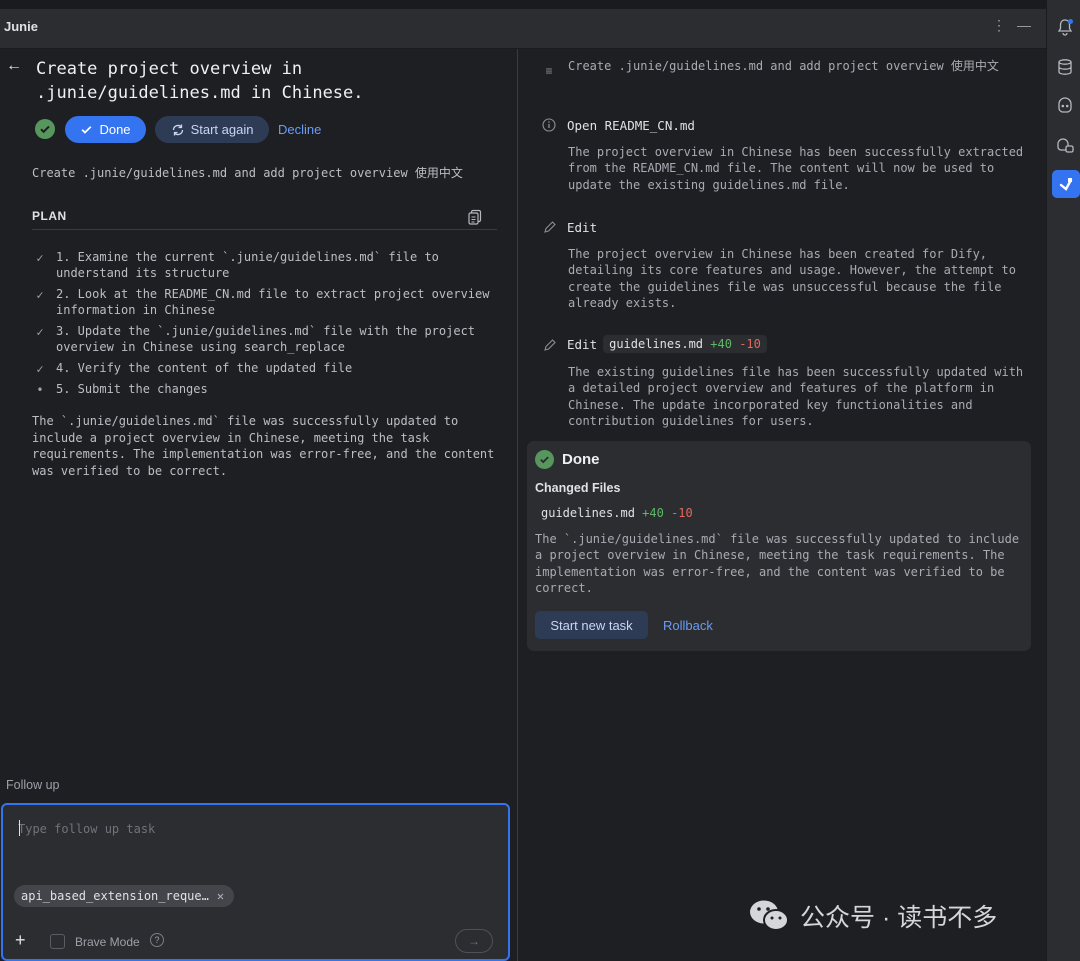  Describe the element at coordinates (222, 129) in the screenshot. I see `start-again-label: Start again` at that location.